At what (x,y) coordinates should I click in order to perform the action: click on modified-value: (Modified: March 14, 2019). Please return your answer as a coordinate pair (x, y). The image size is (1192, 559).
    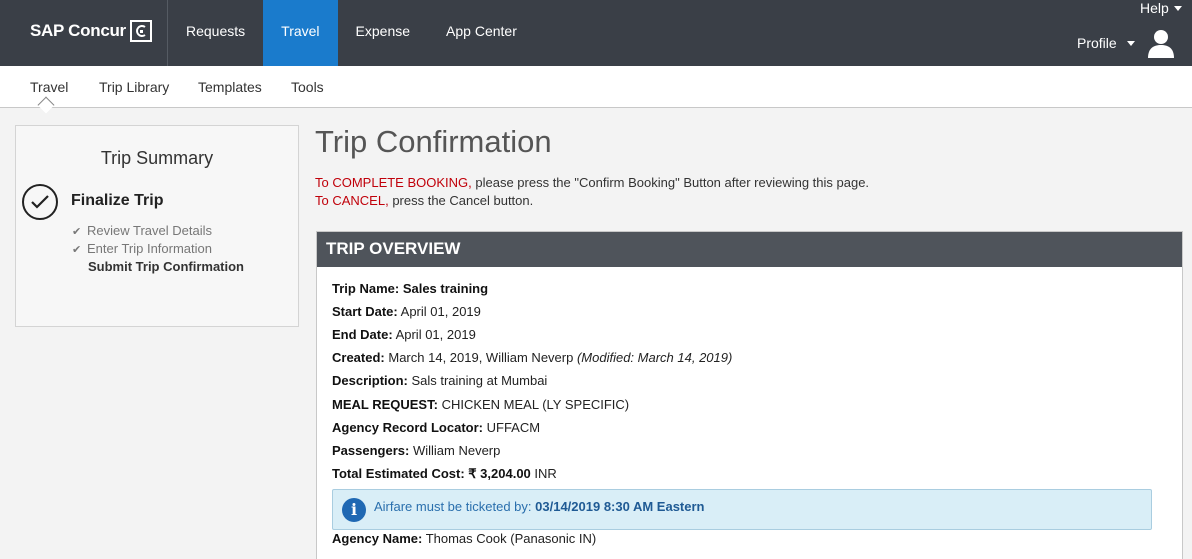
    Looking at the image, I should click on (654, 357).